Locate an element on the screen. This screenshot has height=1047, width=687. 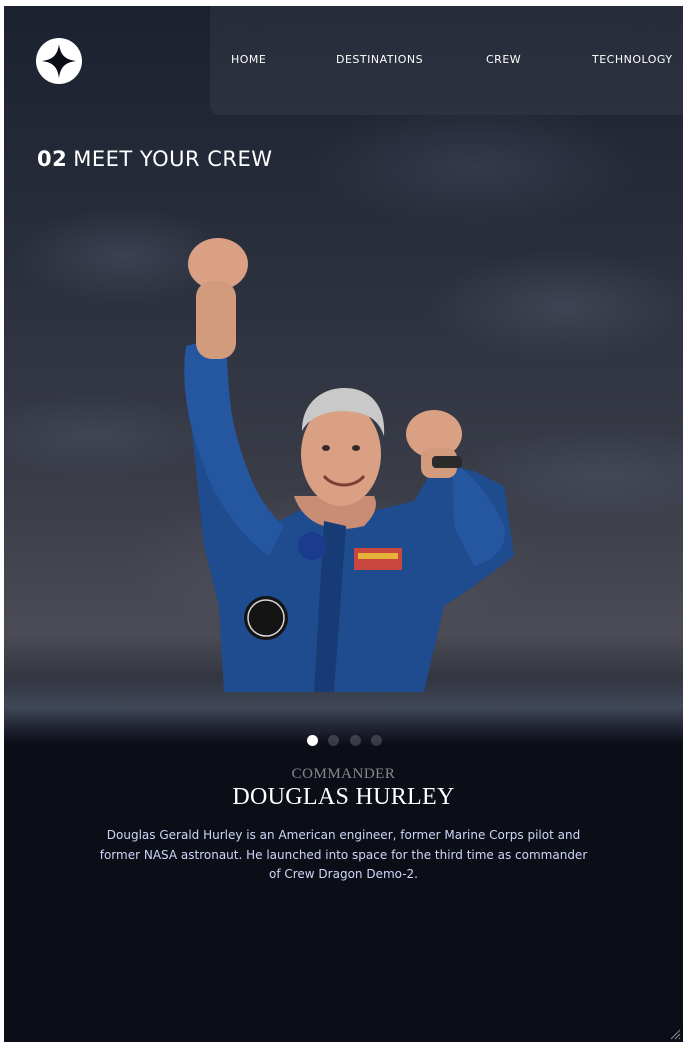
page-title: 02 MEET YOUR CREW is located at coordinates (155, 163).